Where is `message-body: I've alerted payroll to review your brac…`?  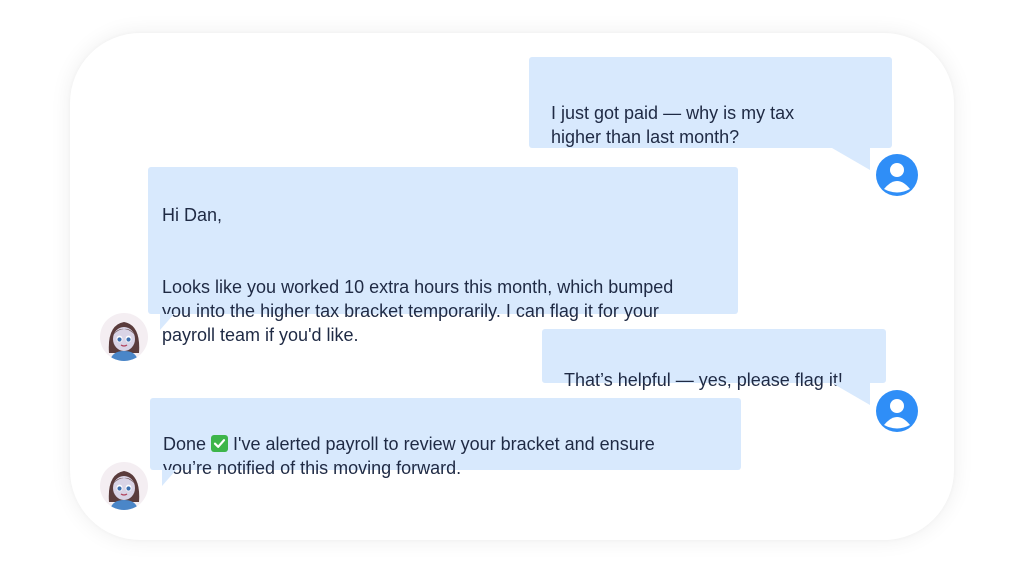 message-body: I've alerted payroll to review your brac… is located at coordinates (409, 456).